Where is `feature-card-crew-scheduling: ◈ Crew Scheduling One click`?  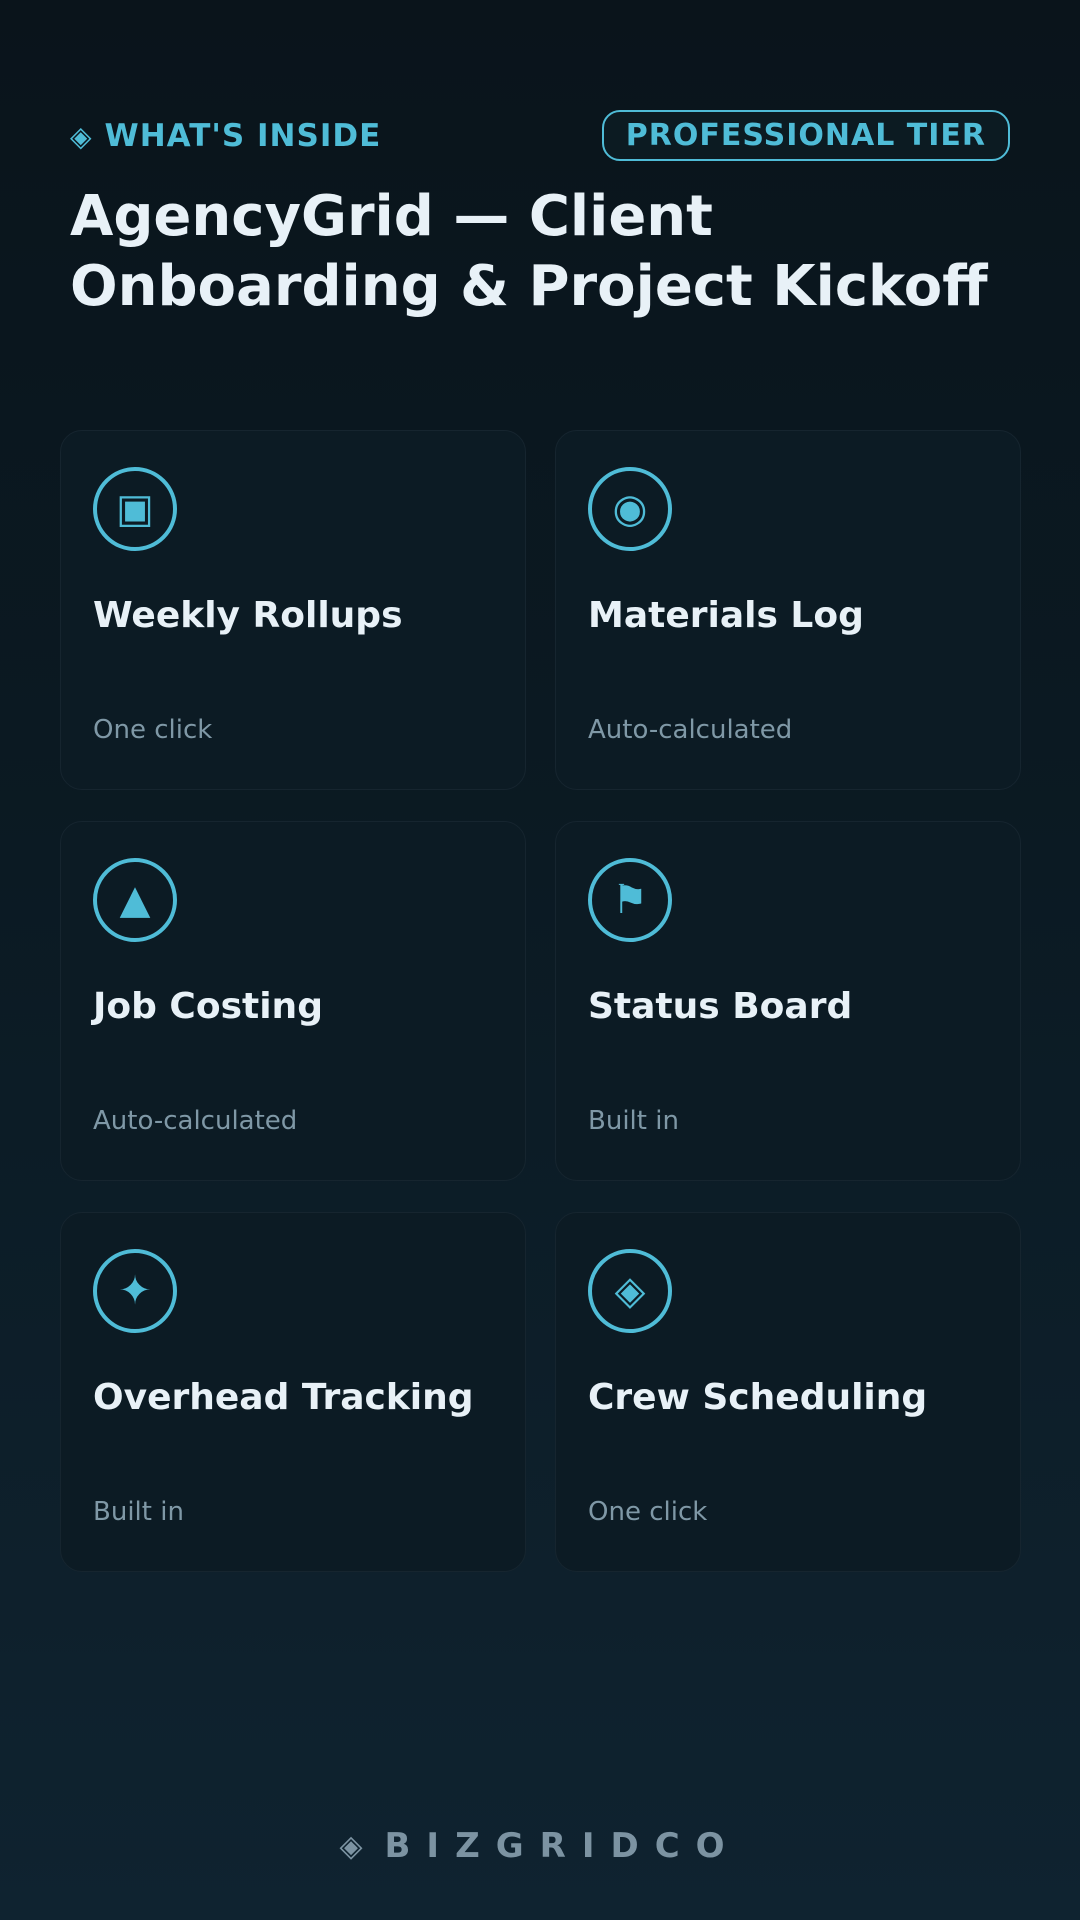 feature-card-crew-scheduling: ◈ Crew Scheduling One click is located at coordinates (788, 1392).